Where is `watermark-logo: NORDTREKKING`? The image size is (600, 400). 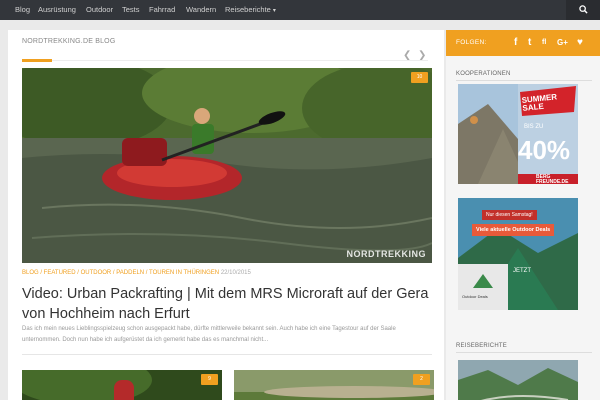
watermark-logo: NORDTREKKING is located at coordinates (386, 254).